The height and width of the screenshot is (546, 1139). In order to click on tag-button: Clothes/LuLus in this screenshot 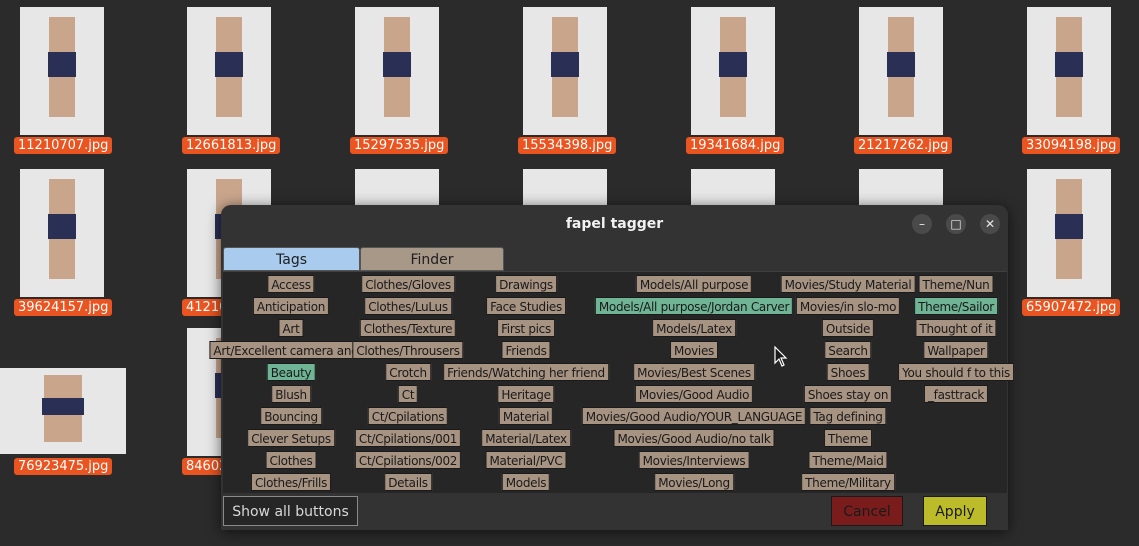, I will do `click(408, 306)`.